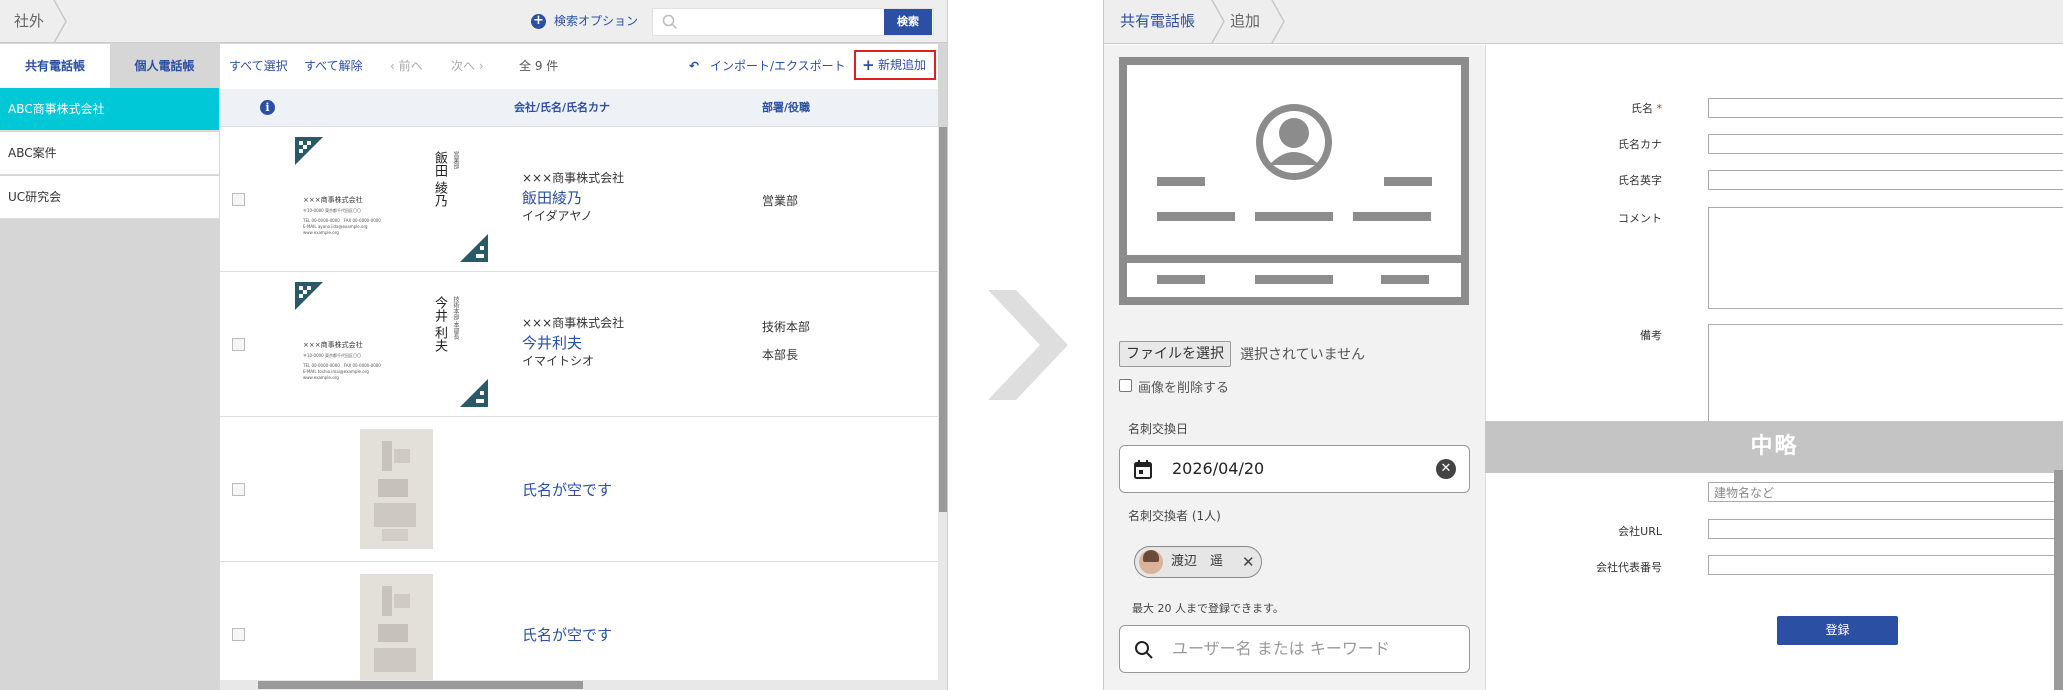 The image size is (2063, 690). I want to click on notes-label: 備考, so click(1651, 335).